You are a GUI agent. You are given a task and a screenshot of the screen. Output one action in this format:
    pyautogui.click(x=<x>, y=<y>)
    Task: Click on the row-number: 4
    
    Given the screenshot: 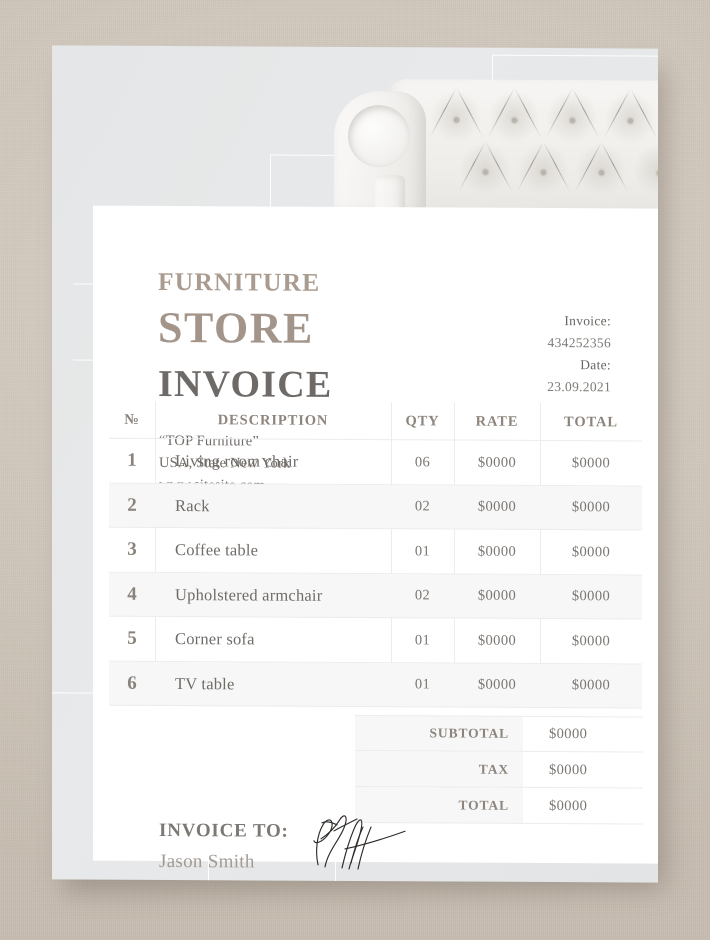 What is the action you would take?
    pyautogui.click(x=132, y=594)
    